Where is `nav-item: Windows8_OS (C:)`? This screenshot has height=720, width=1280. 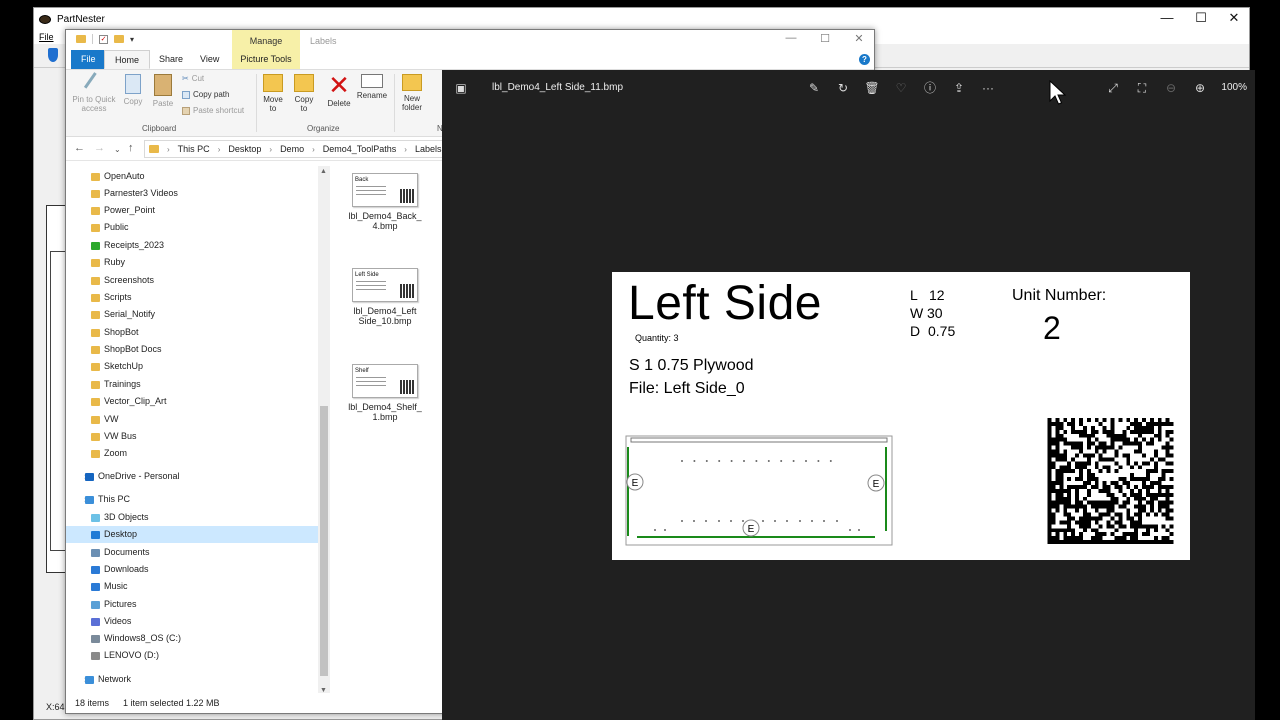 nav-item: Windows8_OS (C:) is located at coordinates (192, 638).